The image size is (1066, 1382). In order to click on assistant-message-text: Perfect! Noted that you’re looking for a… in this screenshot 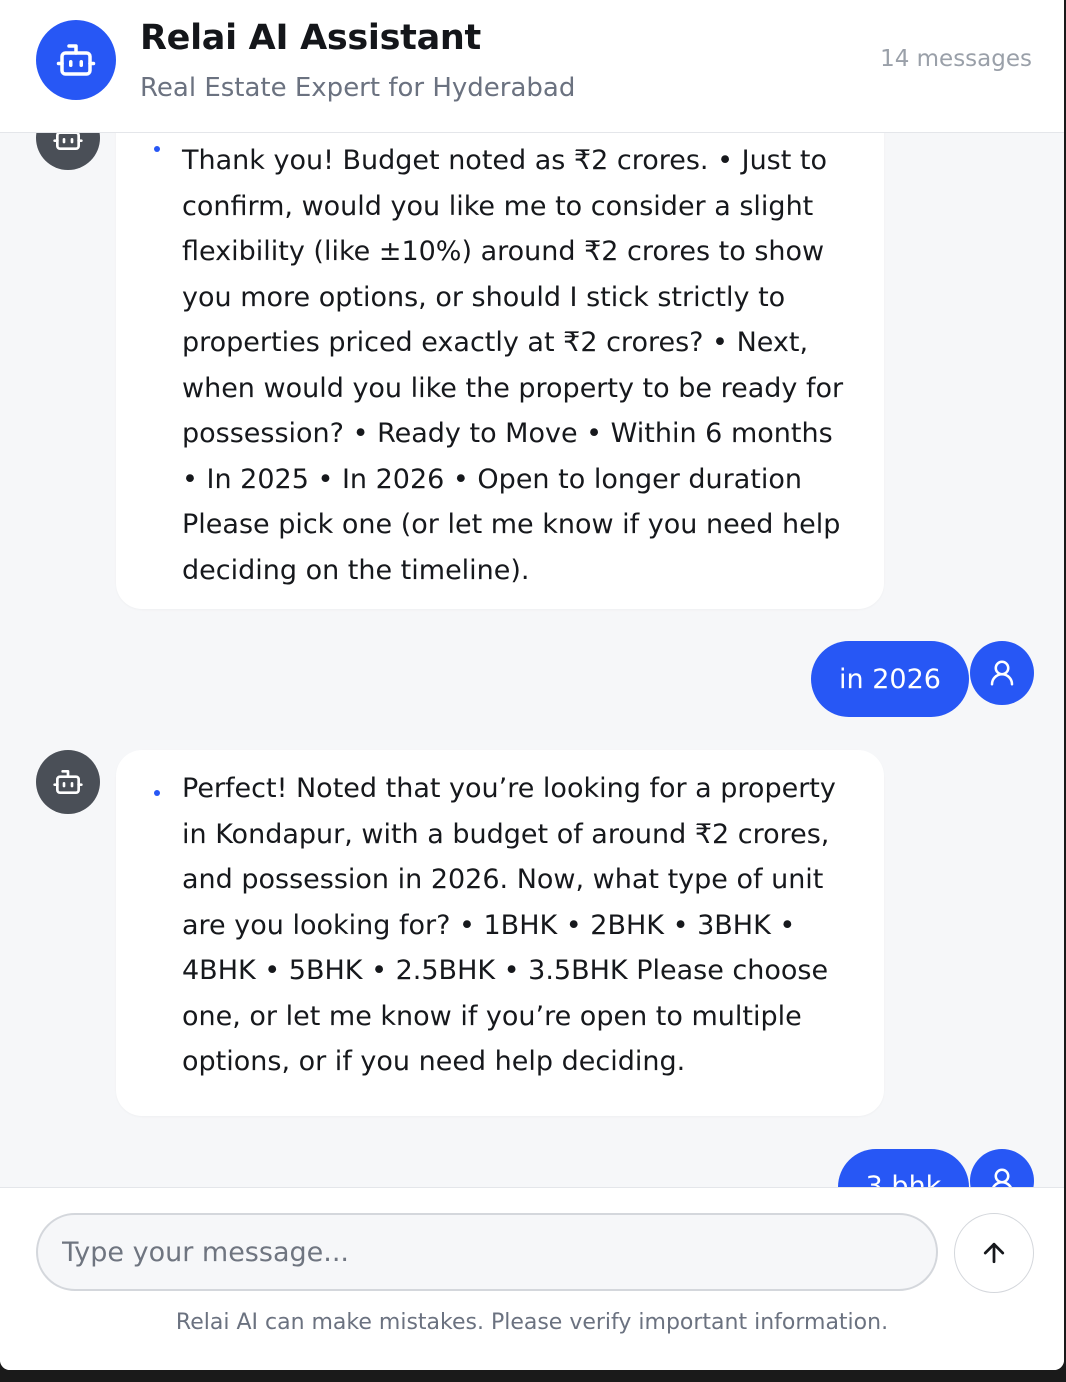, I will do `click(509, 925)`.